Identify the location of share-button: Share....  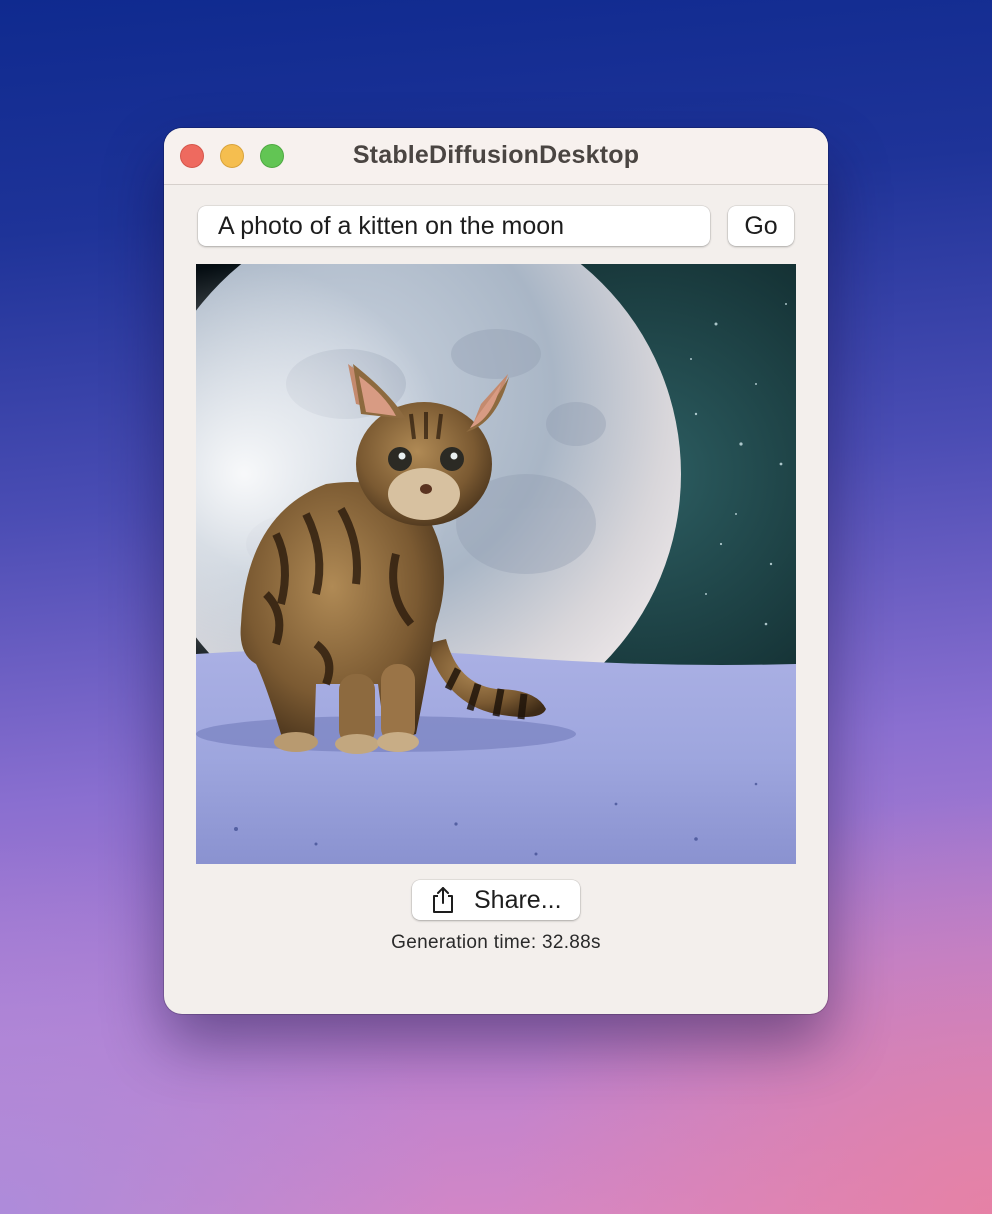
(496, 900).